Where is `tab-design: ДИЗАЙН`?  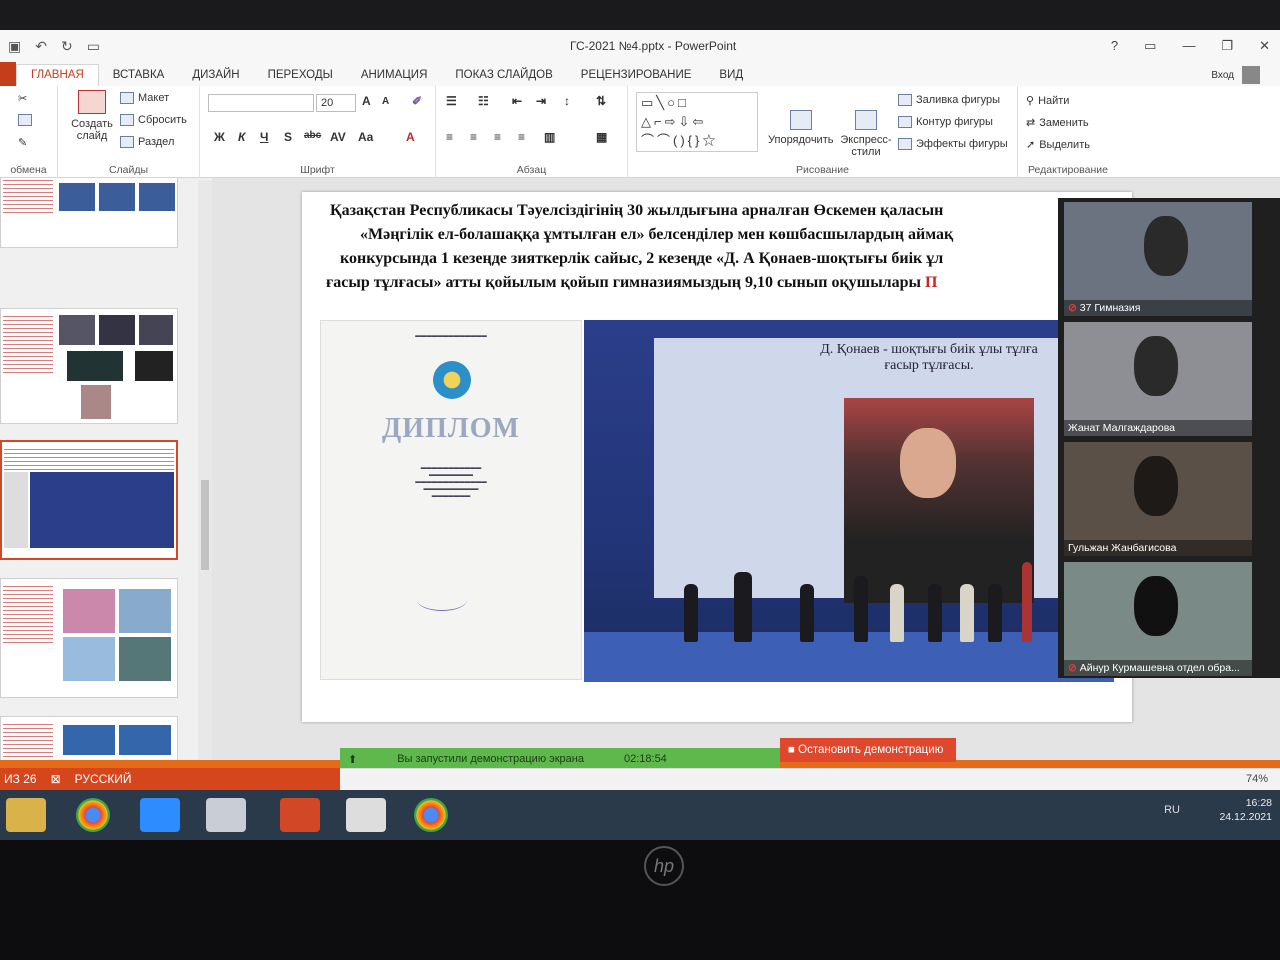 tab-design: ДИЗАЙН is located at coordinates (215, 77).